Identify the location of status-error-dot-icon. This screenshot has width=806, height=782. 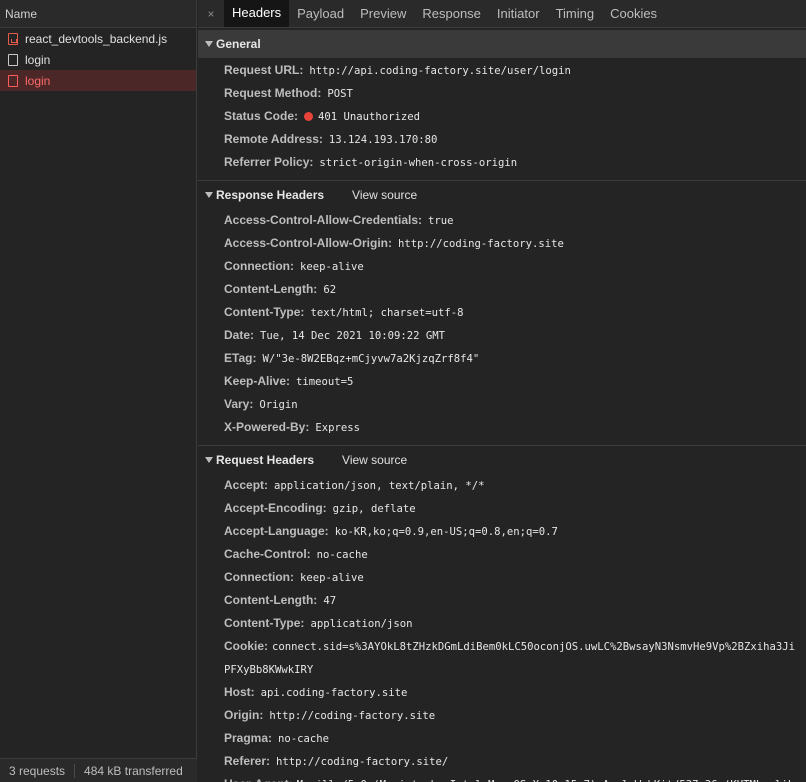
(309, 116).